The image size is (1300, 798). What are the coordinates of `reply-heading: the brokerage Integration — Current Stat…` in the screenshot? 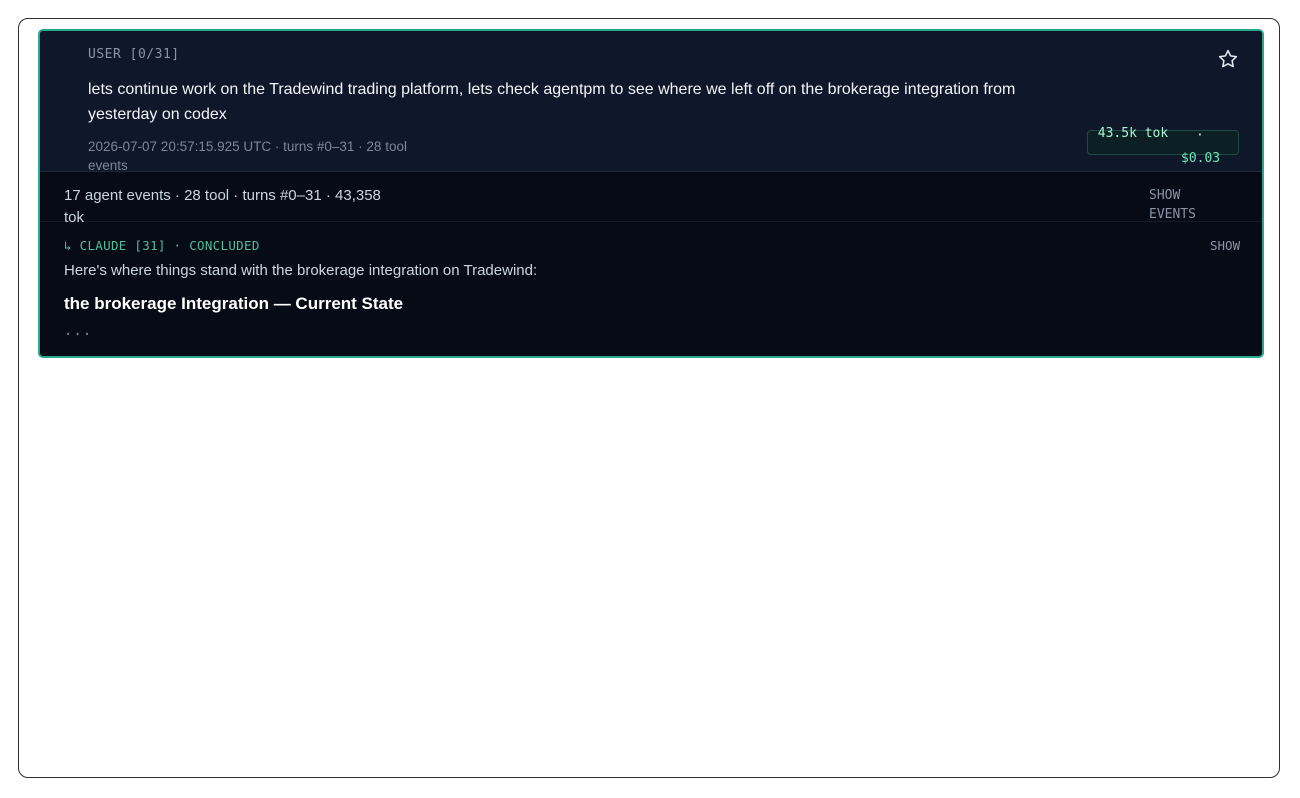 It's located at (234, 303).